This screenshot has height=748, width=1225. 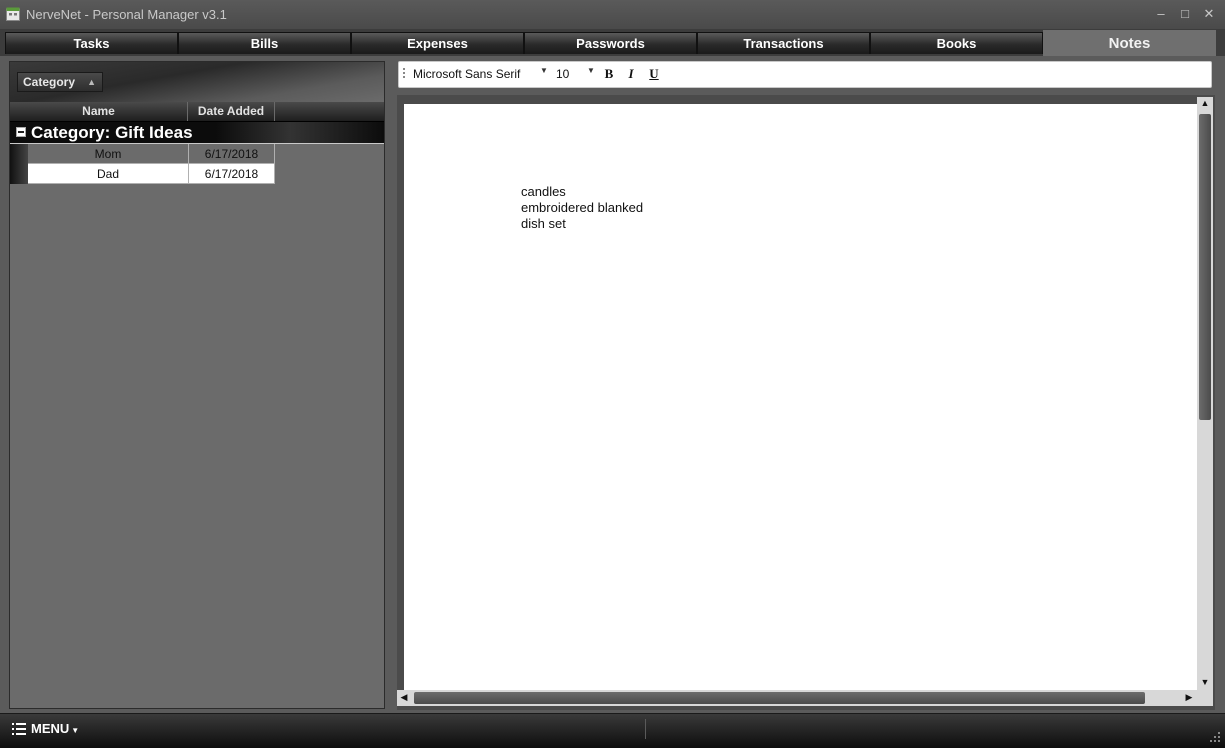 What do you see at coordinates (1161, 14) in the screenshot?
I see `minimize-button: –` at bounding box center [1161, 14].